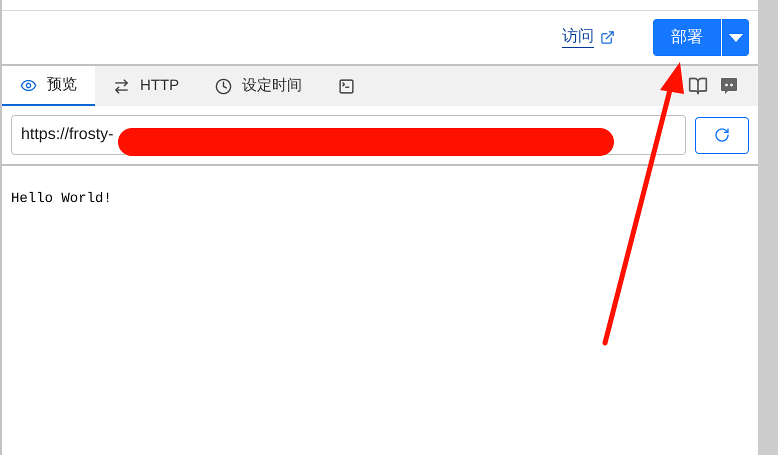 Image resolution: width=778 pixels, height=455 pixels. What do you see at coordinates (121, 86) in the screenshot?
I see `arrows-icon` at bounding box center [121, 86].